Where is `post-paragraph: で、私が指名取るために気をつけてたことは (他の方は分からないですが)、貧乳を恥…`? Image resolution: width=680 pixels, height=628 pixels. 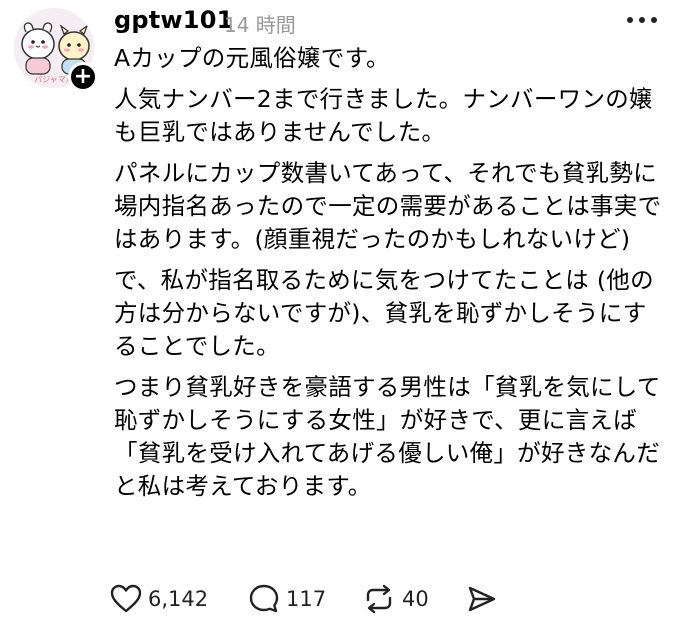
post-paragraph: で、私が指名取るために気をつけてたことは (他の方は分からないですが)、貧乳を恥… is located at coordinates (384, 313).